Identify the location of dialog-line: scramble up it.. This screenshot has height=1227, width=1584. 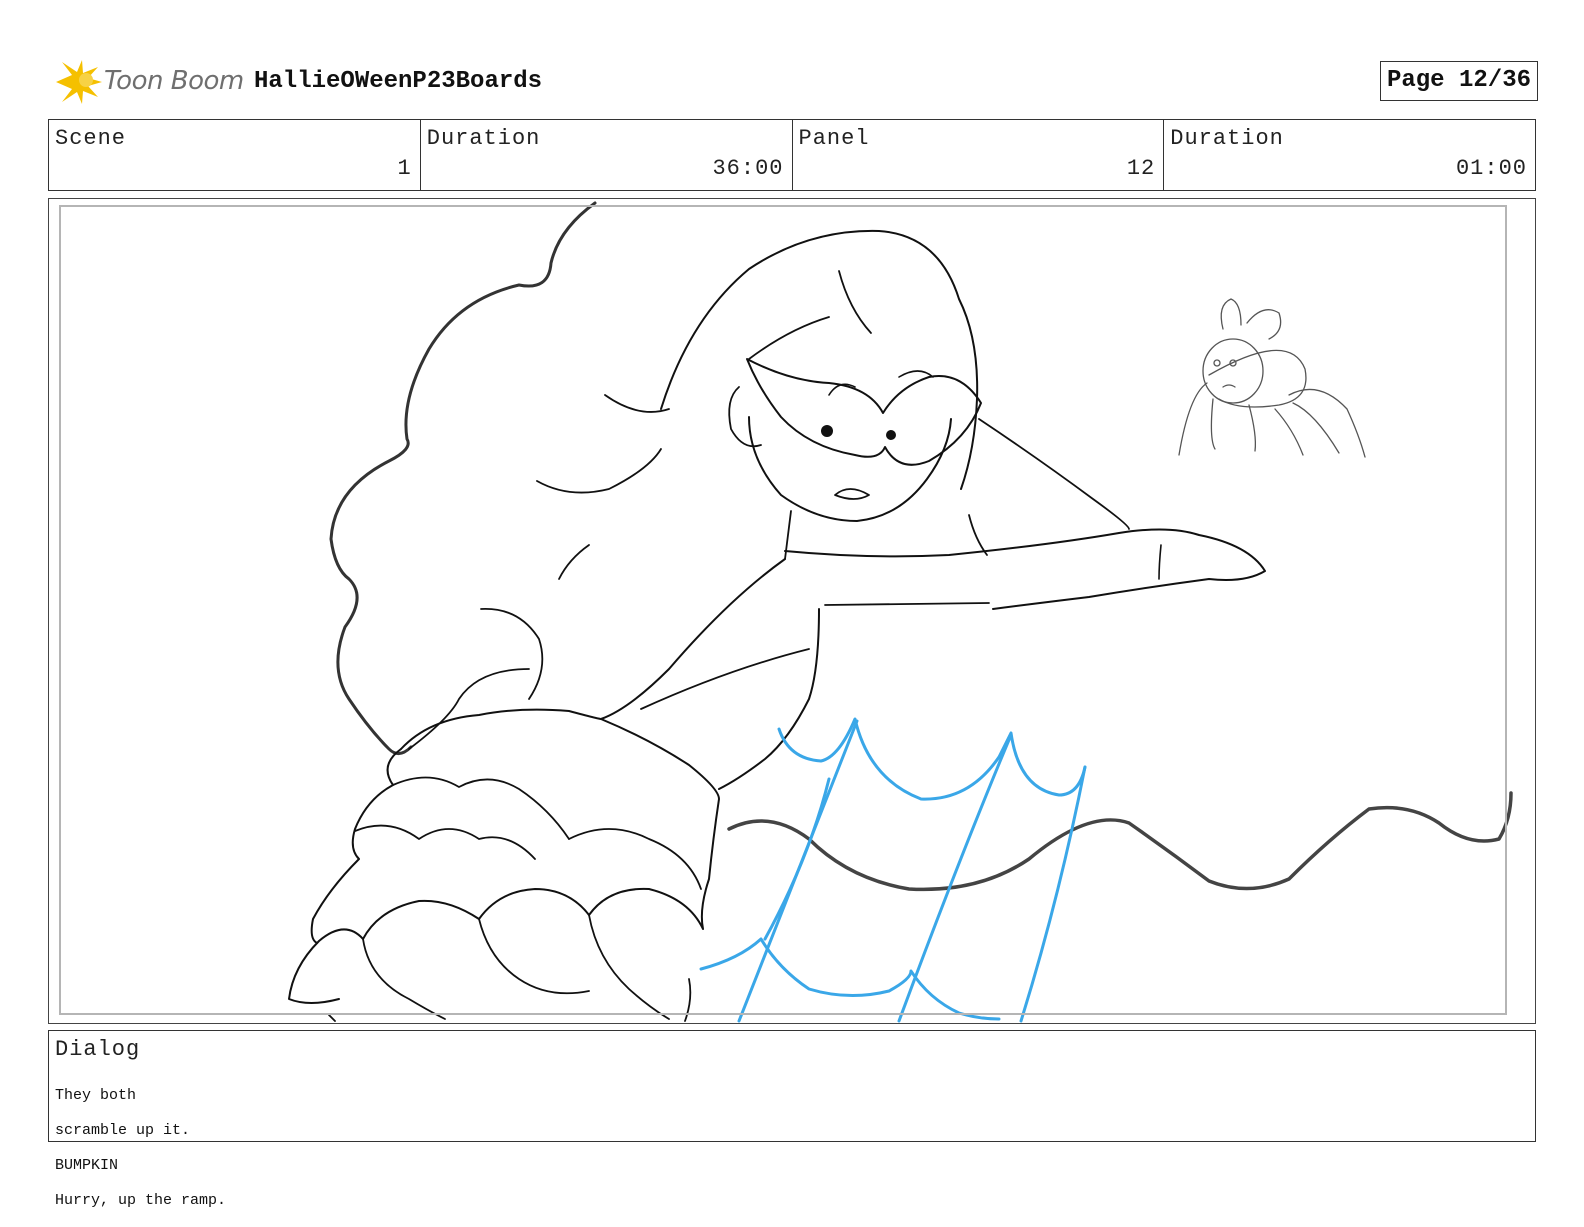
(123, 1130).